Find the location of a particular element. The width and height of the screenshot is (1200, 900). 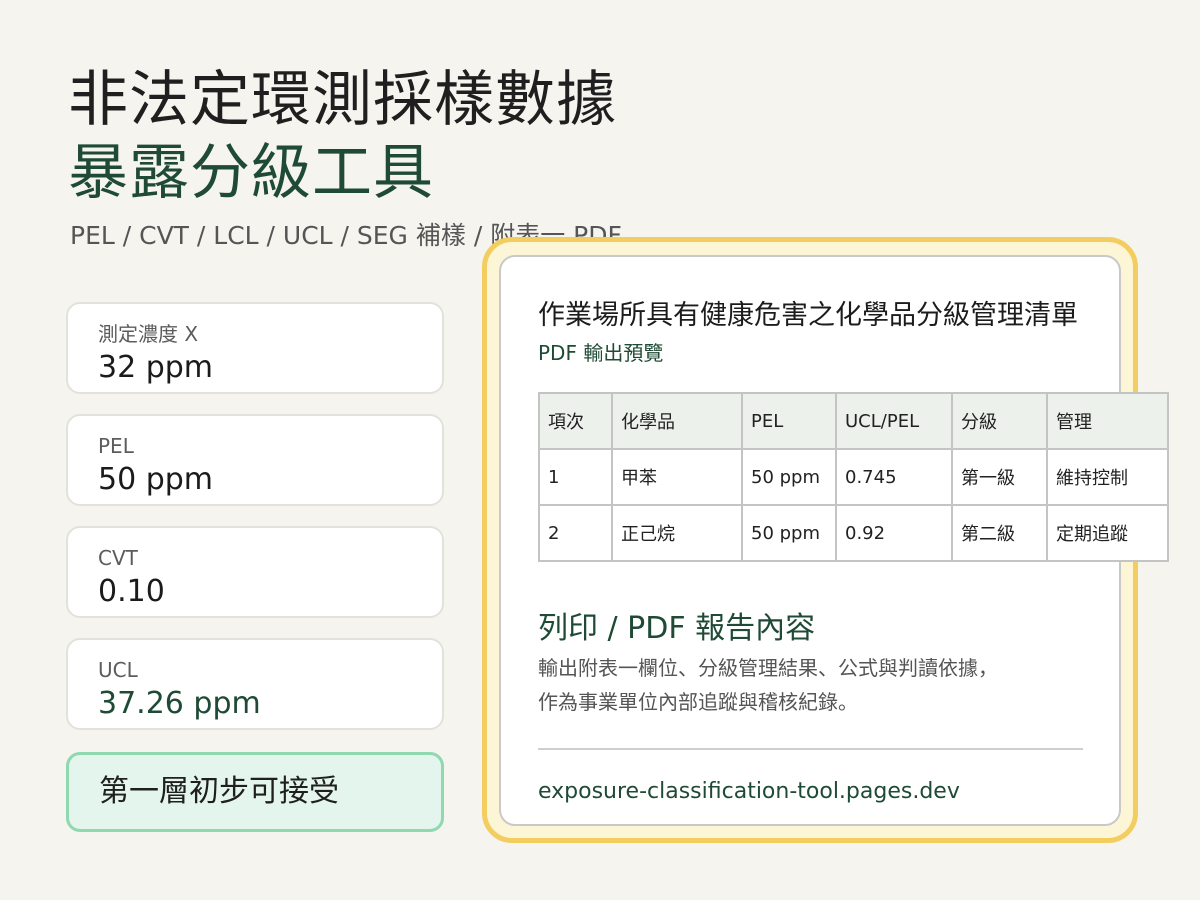

table-cell: 正己烷 is located at coordinates (677, 533).